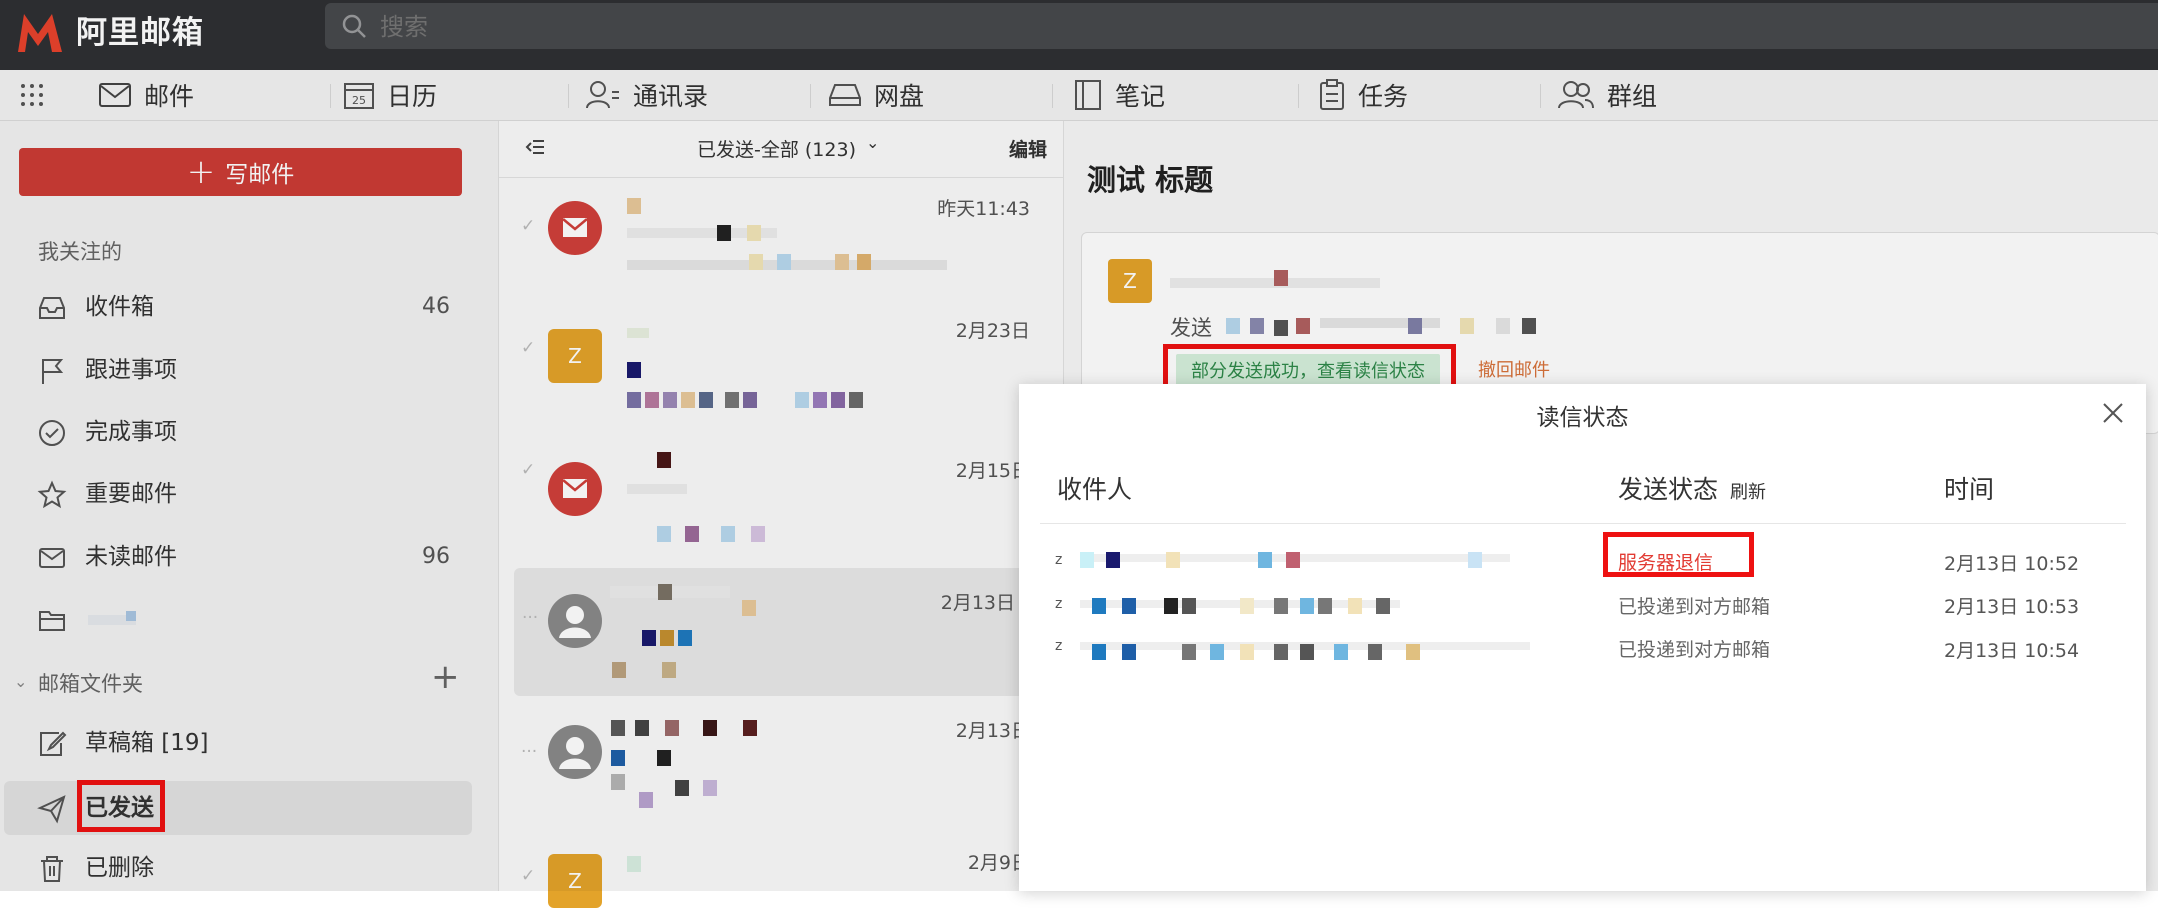 This screenshot has height=908, width=2158. I want to click on recall-mail-button: 撤回邮件, so click(1514, 371).